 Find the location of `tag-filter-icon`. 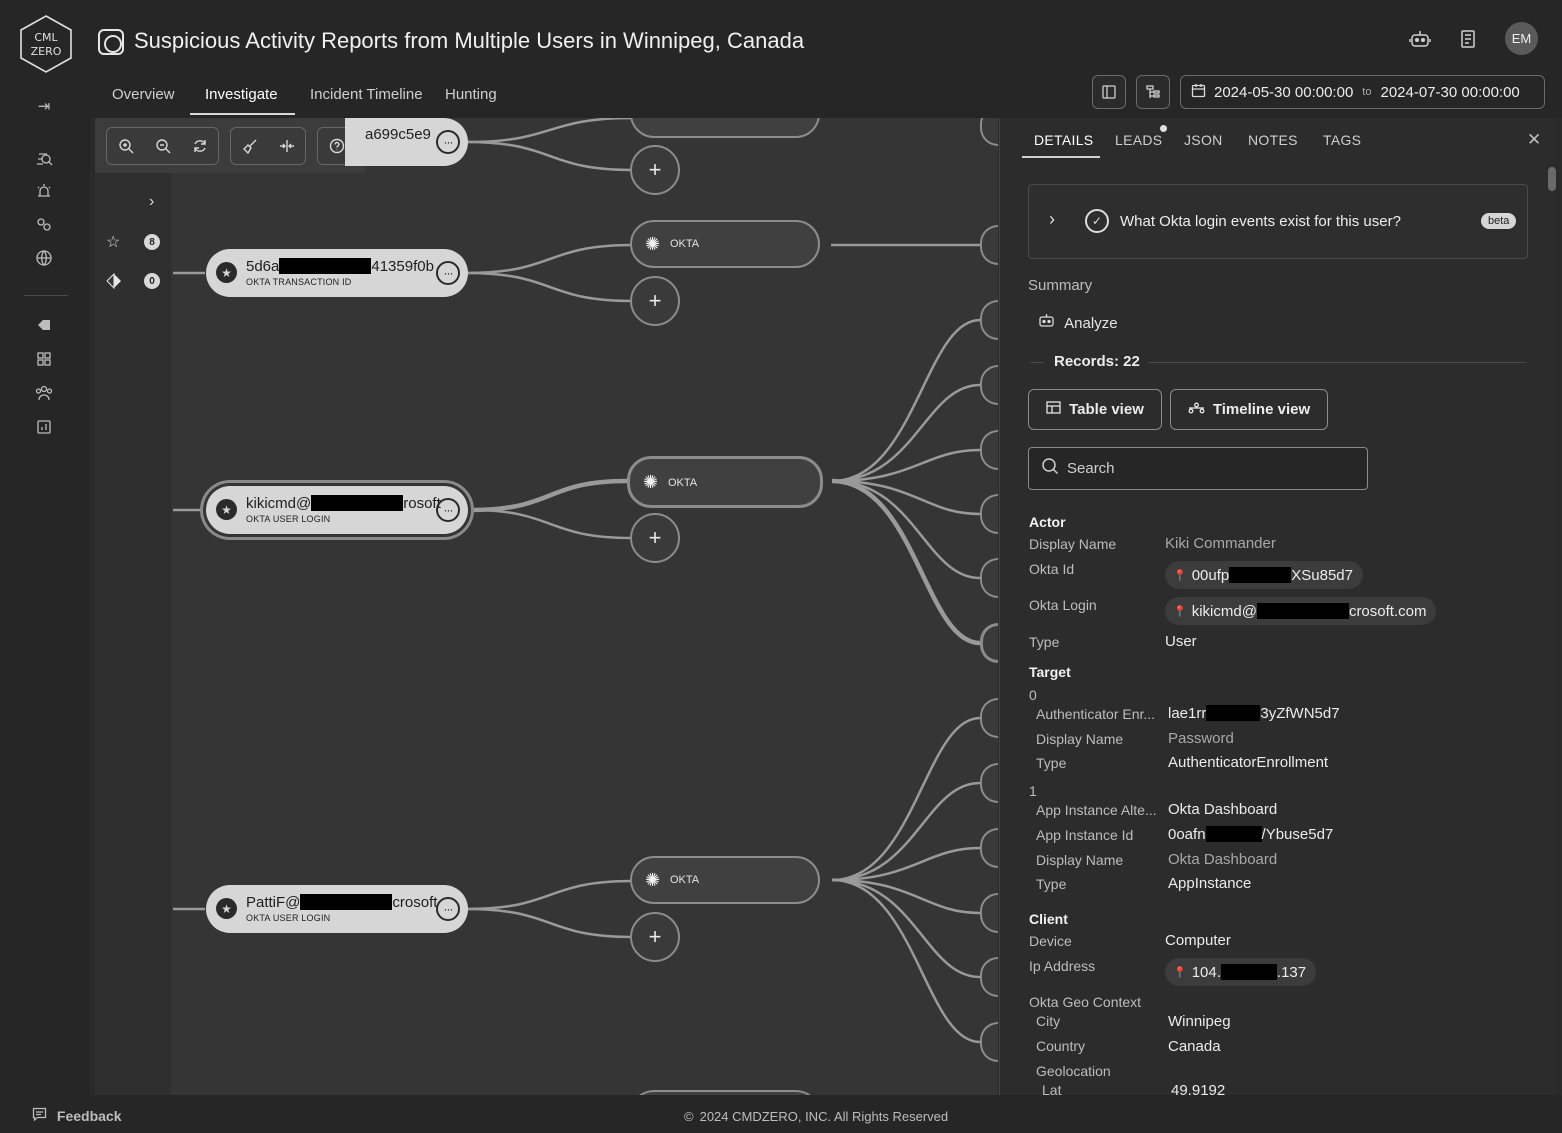

tag-filter-icon is located at coordinates (114, 283).